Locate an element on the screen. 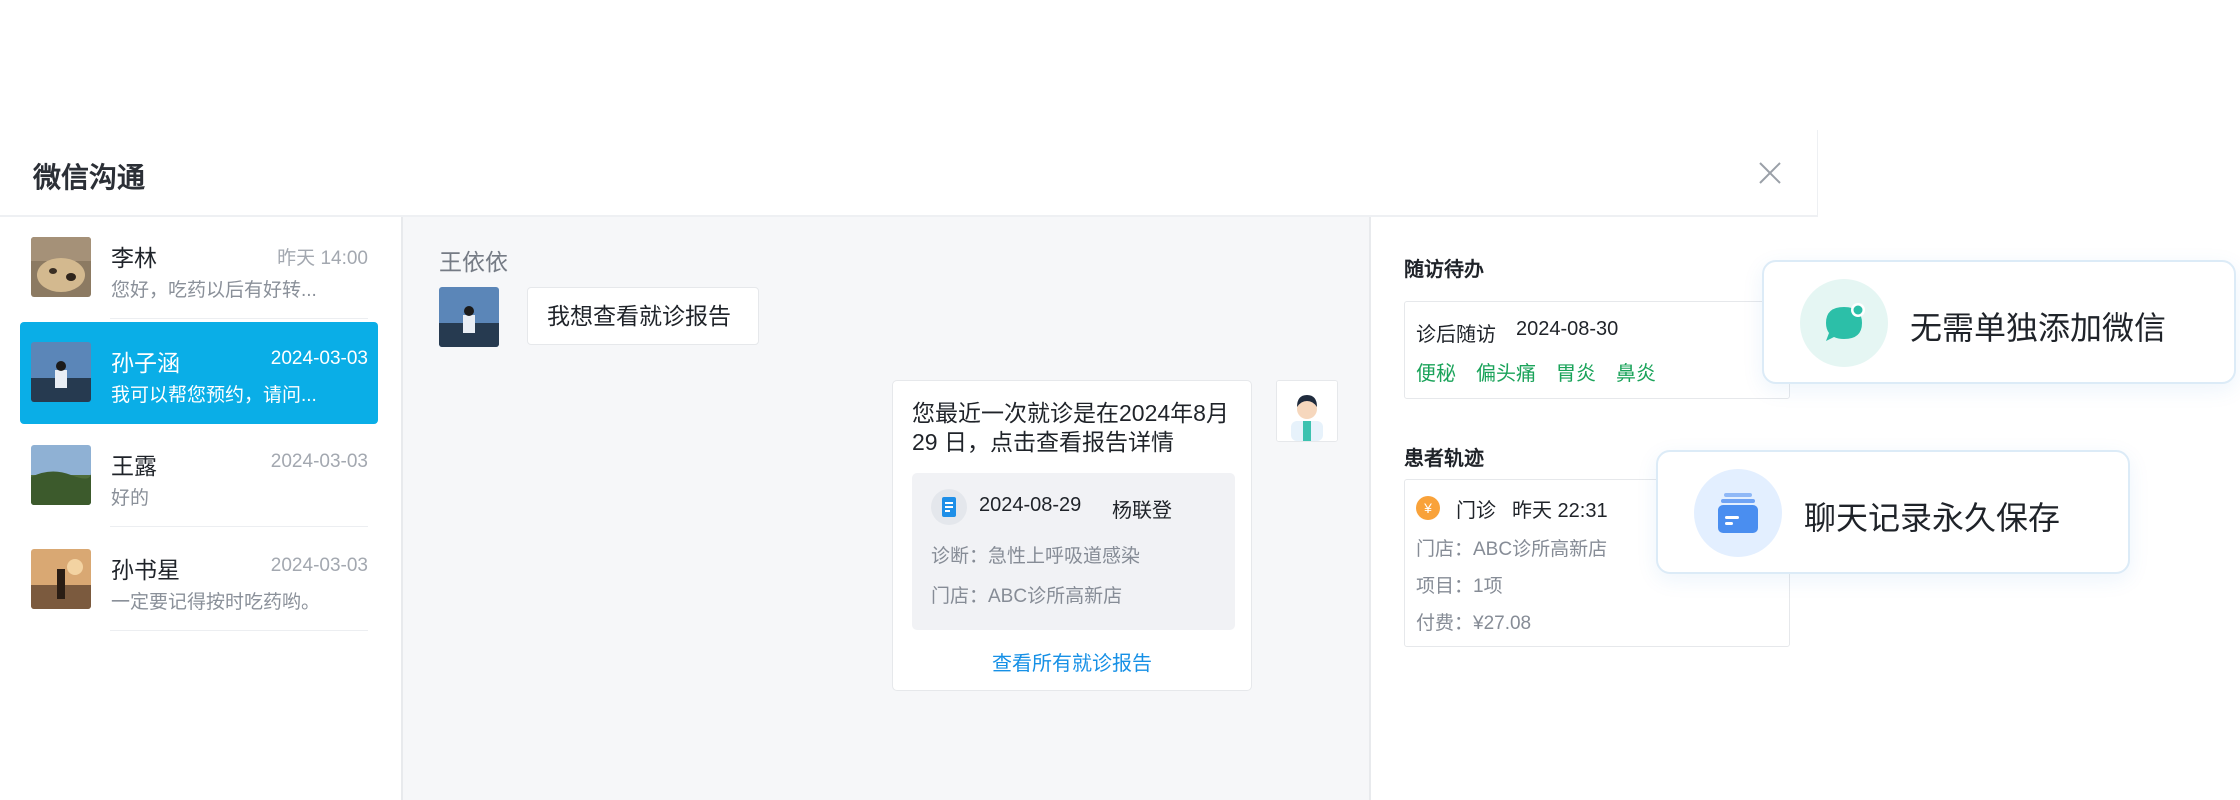  contact-name: 李林 is located at coordinates (134, 258).